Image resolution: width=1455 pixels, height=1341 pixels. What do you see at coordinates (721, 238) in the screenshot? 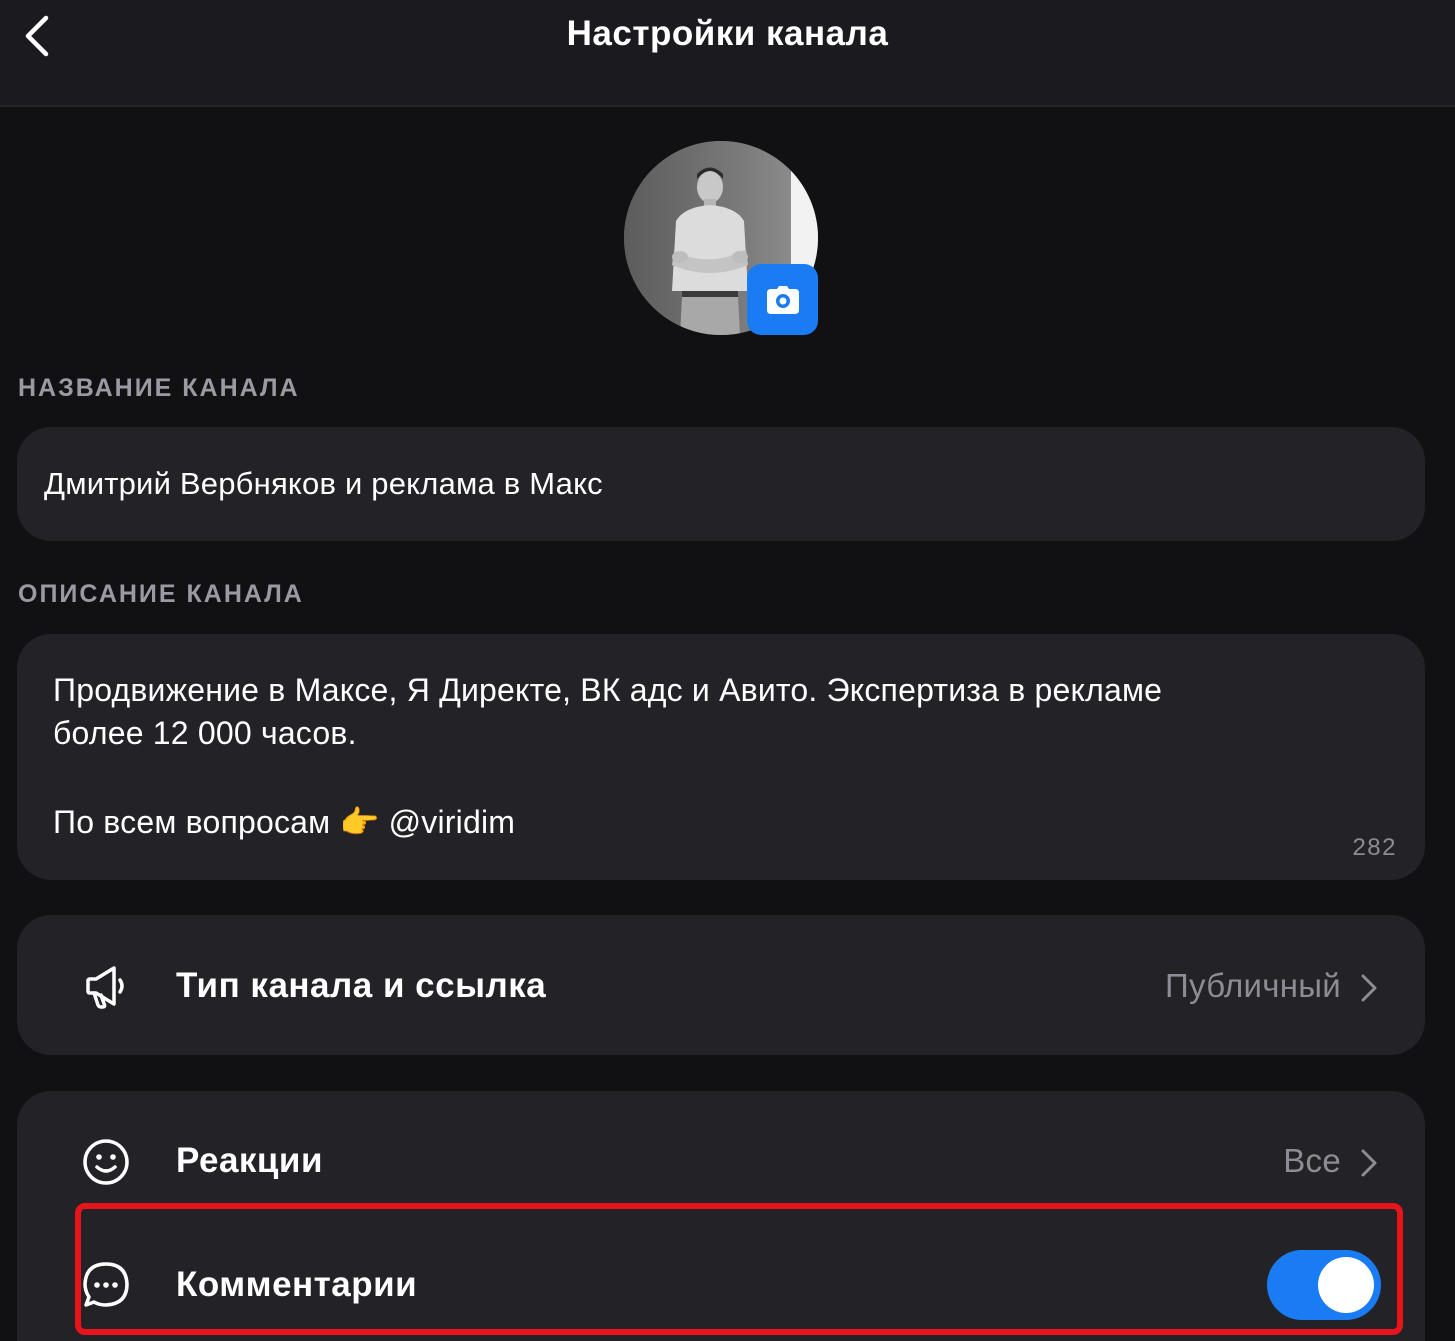
I see `avatar-section` at bounding box center [721, 238].